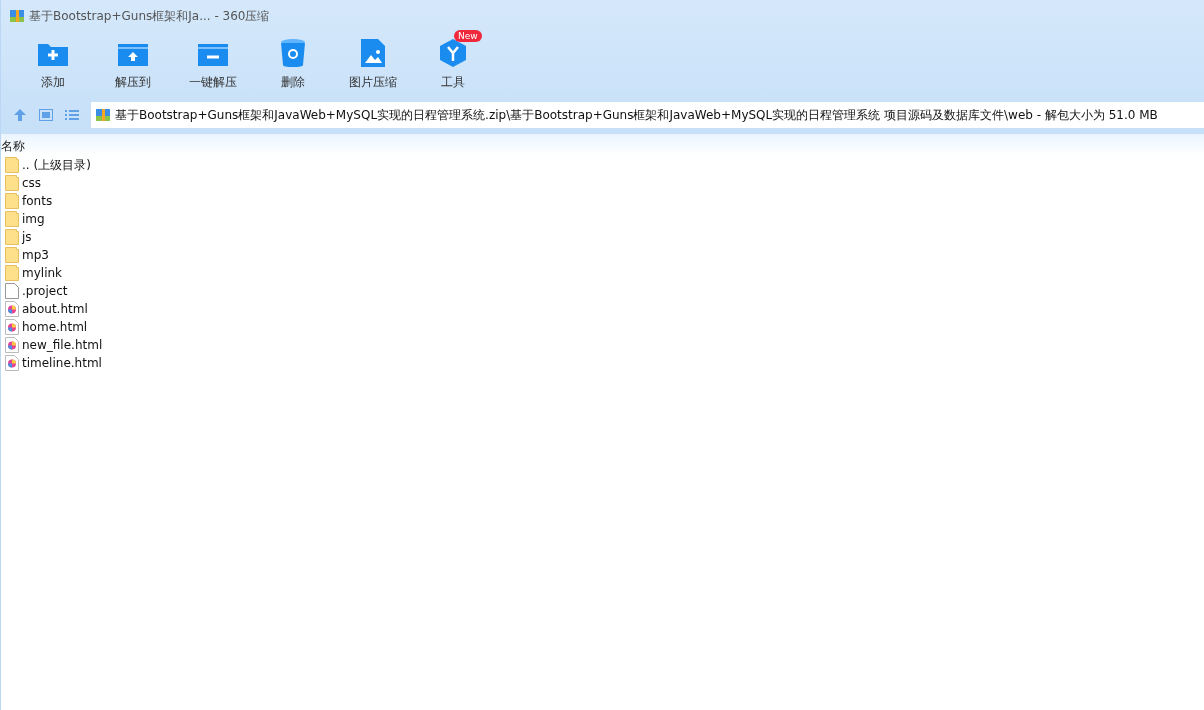 Image resolution: width=1204 pixels, height=710 pixels. What do you see at coordinates (27, 237) in the screenshot?
I see `file-name: js` at bounding box center [27, 237].